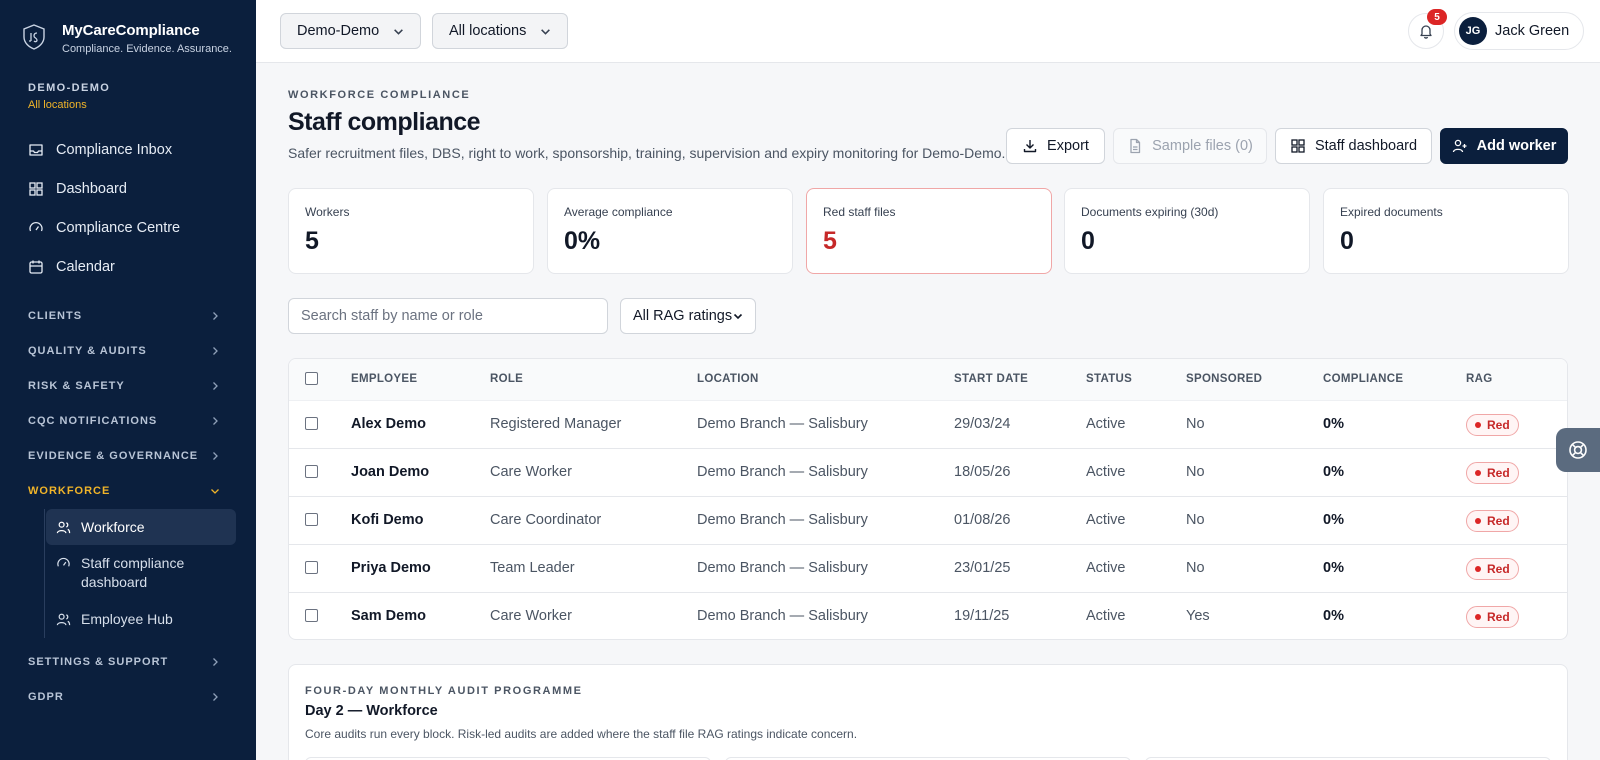 The height and width of the screenshot is (760, 1600). I want to click on location-select: All locations, so click(500, 31).